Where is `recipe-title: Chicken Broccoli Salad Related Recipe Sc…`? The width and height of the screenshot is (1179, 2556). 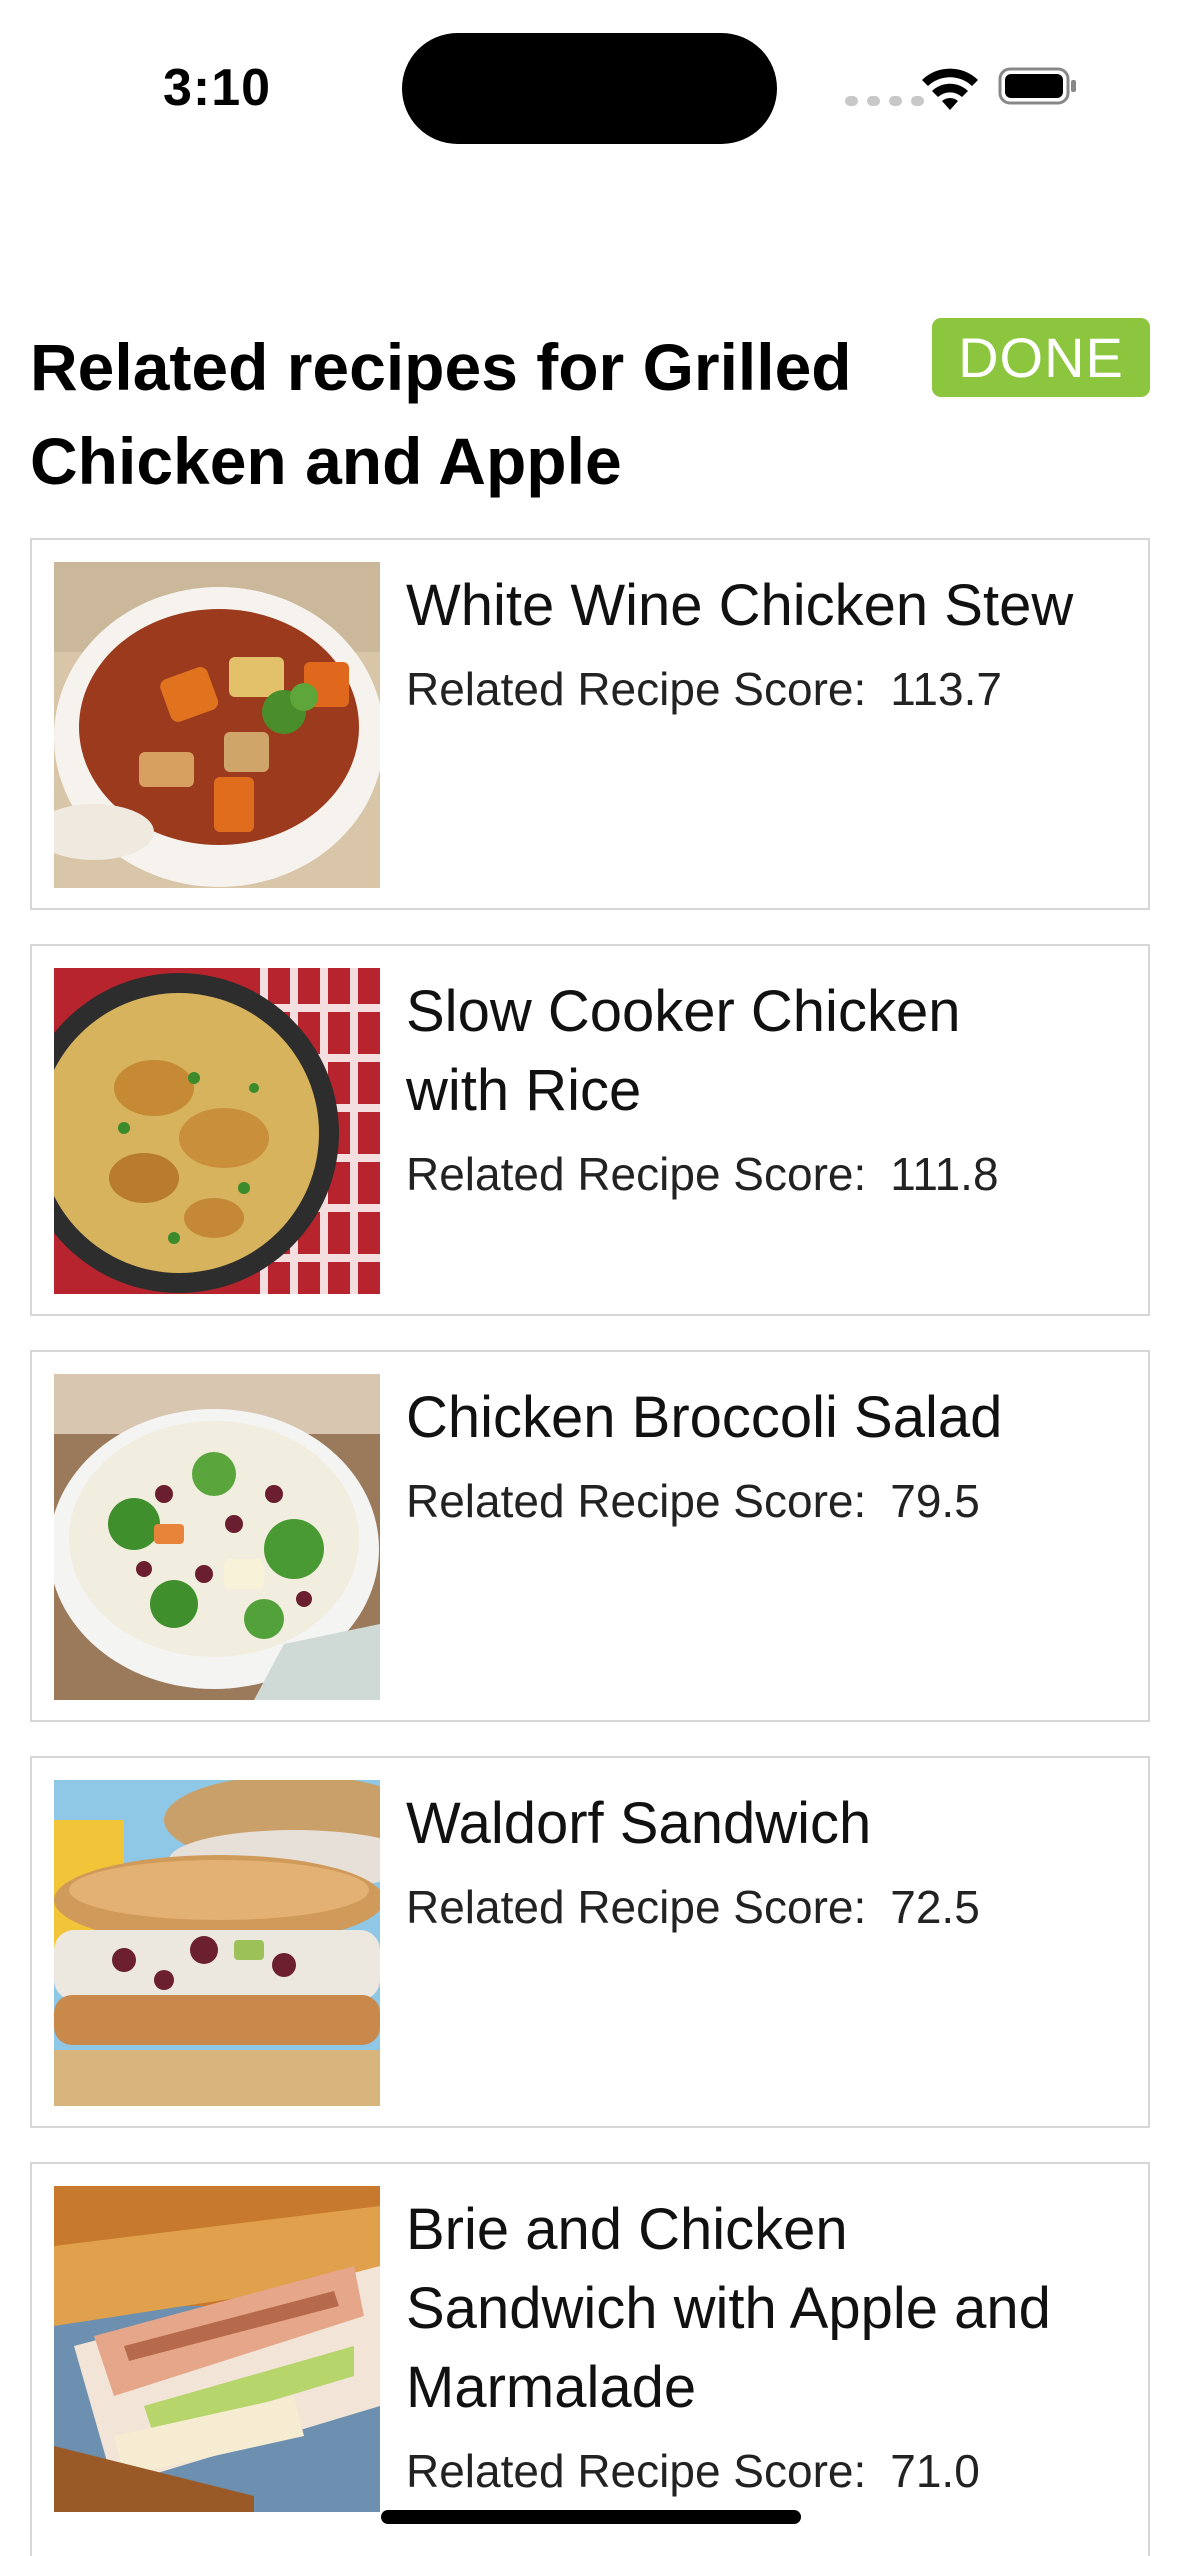
recipe-title: Chicken Broccoli Salad Related Recipe Sc… is located at coordinates (766, 1454).